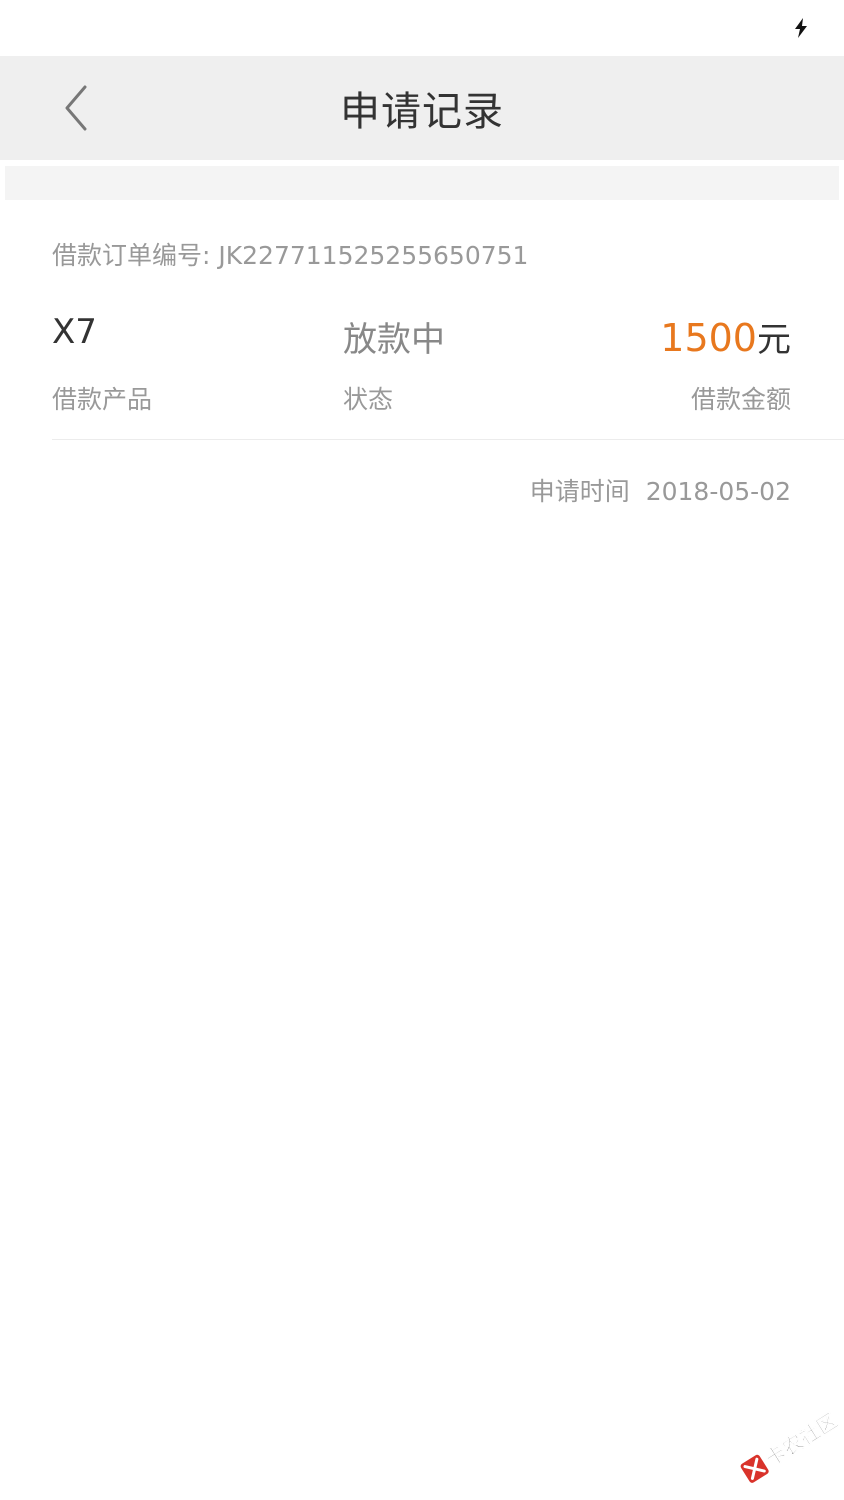 The image size is (844, 1500). I want to click on amount-value: 1500元, so click(725, 336).